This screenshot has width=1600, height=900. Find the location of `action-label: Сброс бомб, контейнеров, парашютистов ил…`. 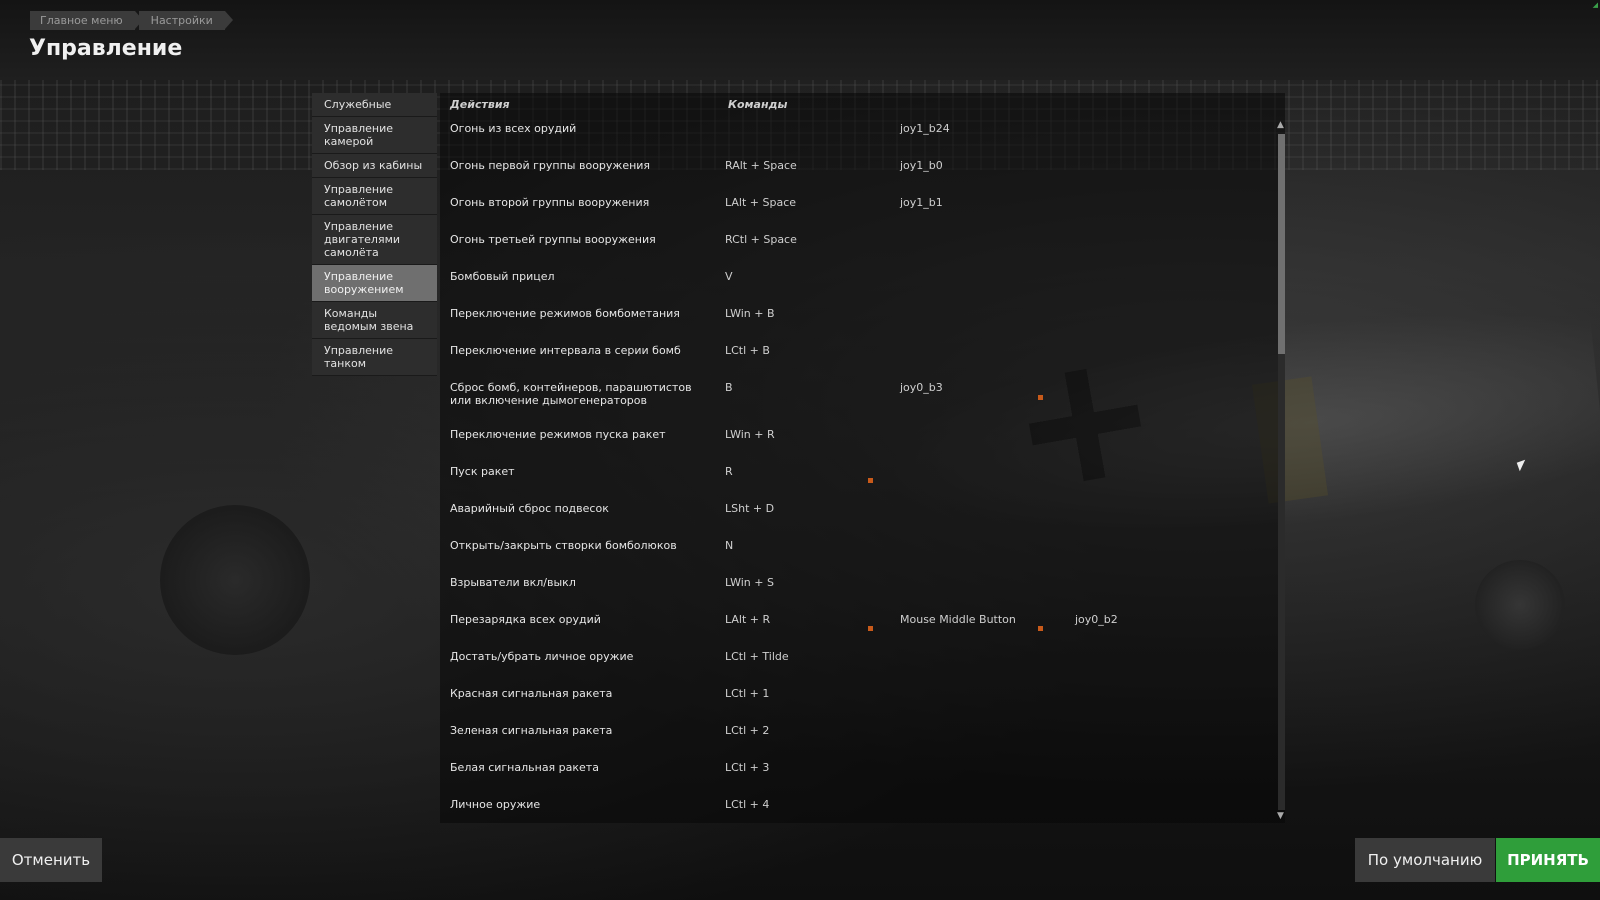

action-label: Сброс бомб, контейнеров, парашютистов ил… is located at coordinates (571, 394).